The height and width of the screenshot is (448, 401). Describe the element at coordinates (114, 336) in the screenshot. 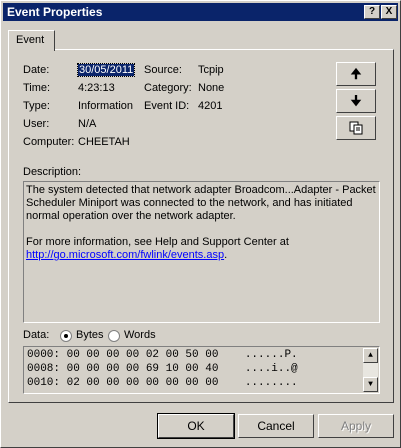

I see `words-radio` at that location.